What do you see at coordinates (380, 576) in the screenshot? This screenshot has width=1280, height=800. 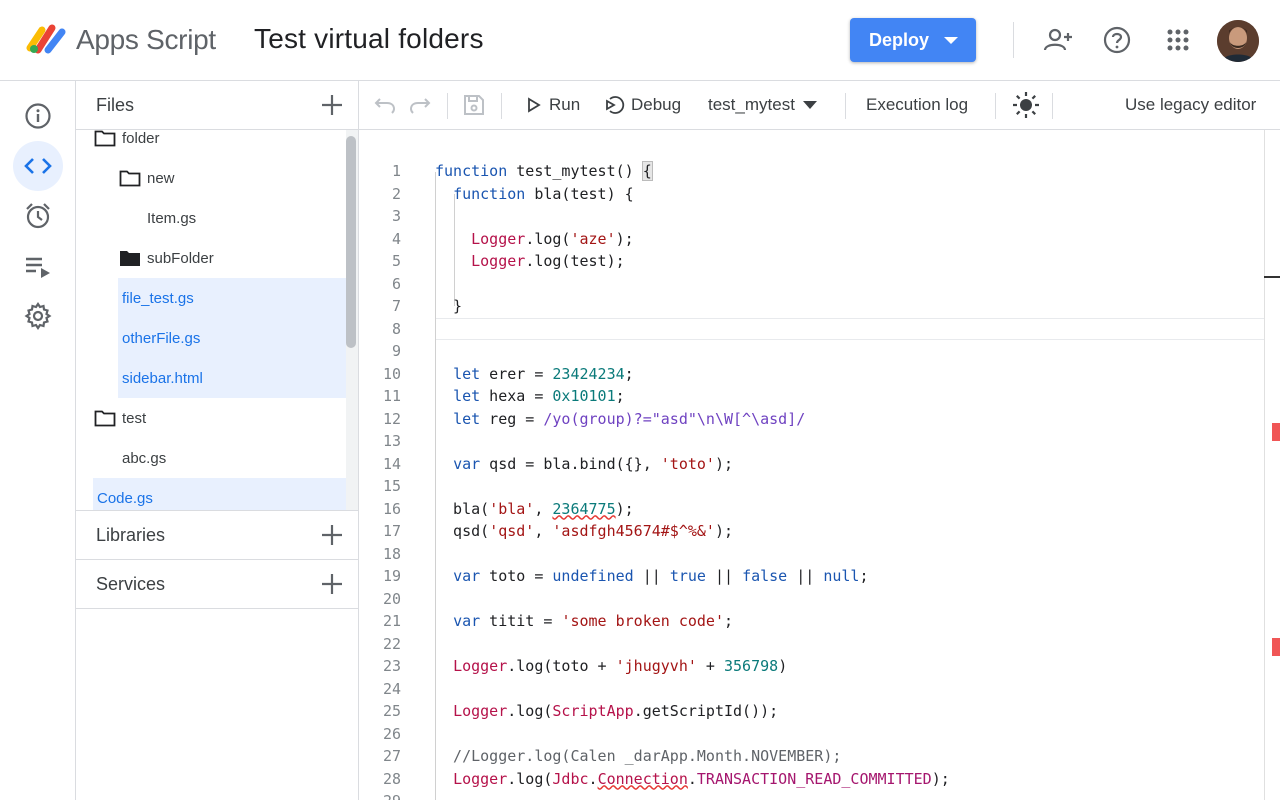 I see `line-number: 19` at bounding box center [380, 576].